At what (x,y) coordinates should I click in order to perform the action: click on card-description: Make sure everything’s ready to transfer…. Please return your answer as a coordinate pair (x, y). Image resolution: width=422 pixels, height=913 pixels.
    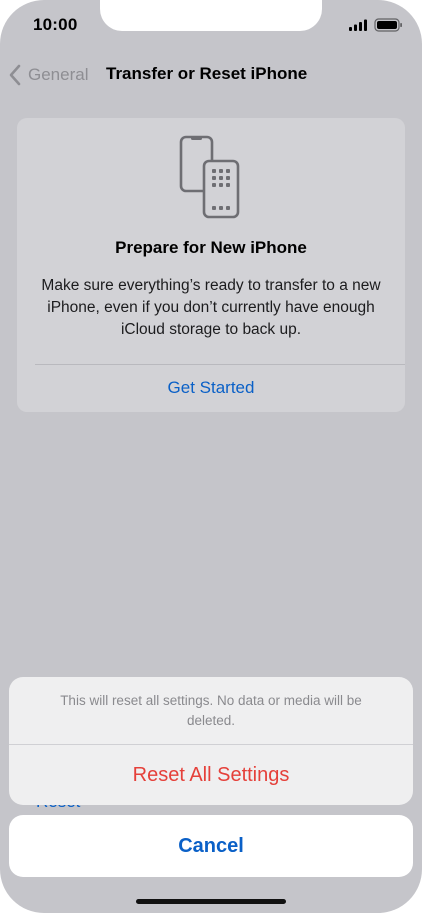
    Looking at the image, I should click on (211, 307).